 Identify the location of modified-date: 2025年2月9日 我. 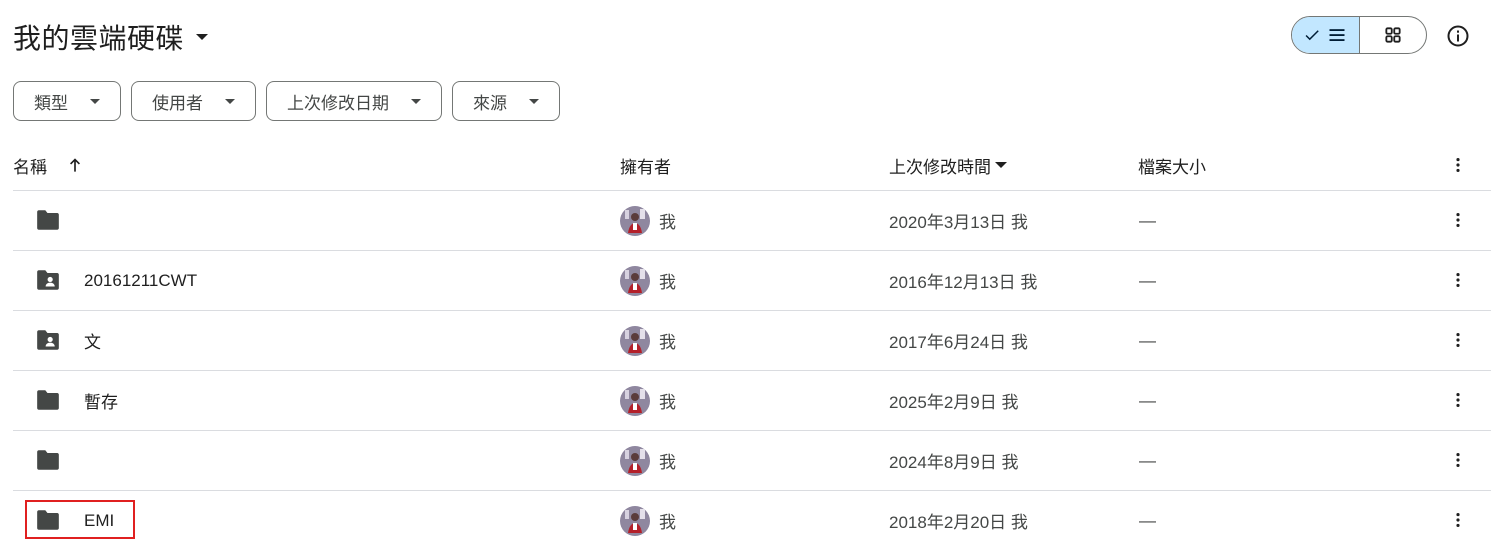
(954, 402).